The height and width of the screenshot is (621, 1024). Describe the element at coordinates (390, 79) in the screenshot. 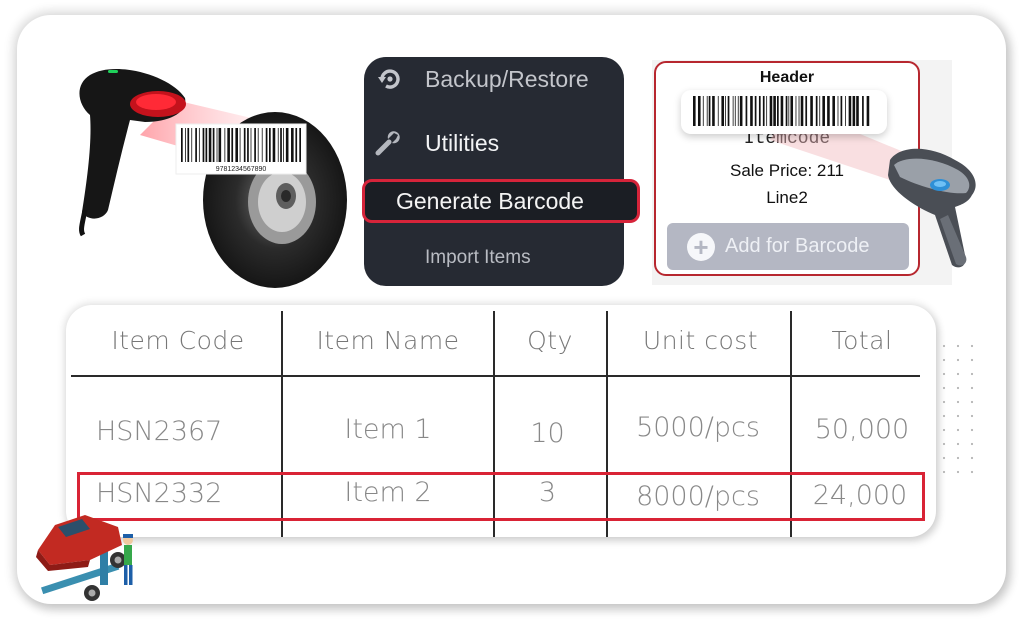

I see `restore-icon` at that location.